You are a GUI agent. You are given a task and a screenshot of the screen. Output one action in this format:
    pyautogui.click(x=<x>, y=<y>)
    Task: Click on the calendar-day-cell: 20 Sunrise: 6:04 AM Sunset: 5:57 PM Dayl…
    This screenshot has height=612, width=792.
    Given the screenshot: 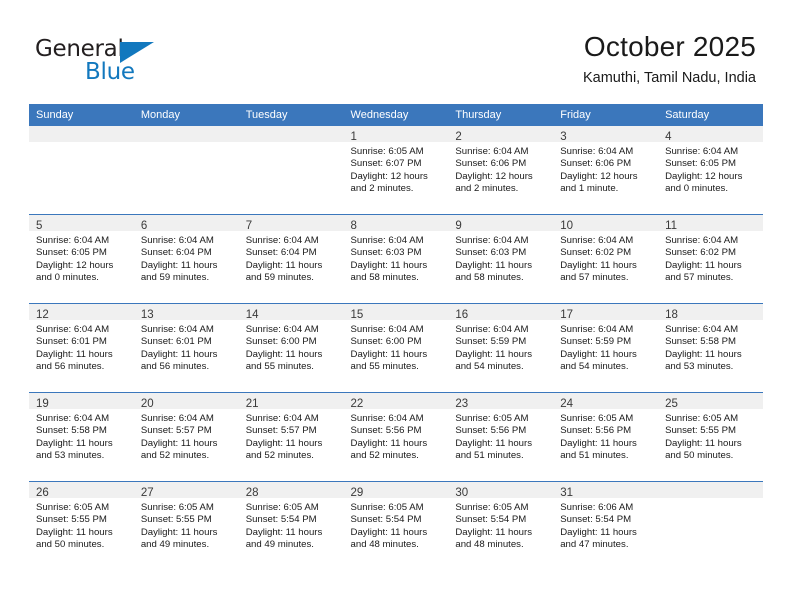 What is the action you would take?
    pyautogui.click(x=186, y=437)
    